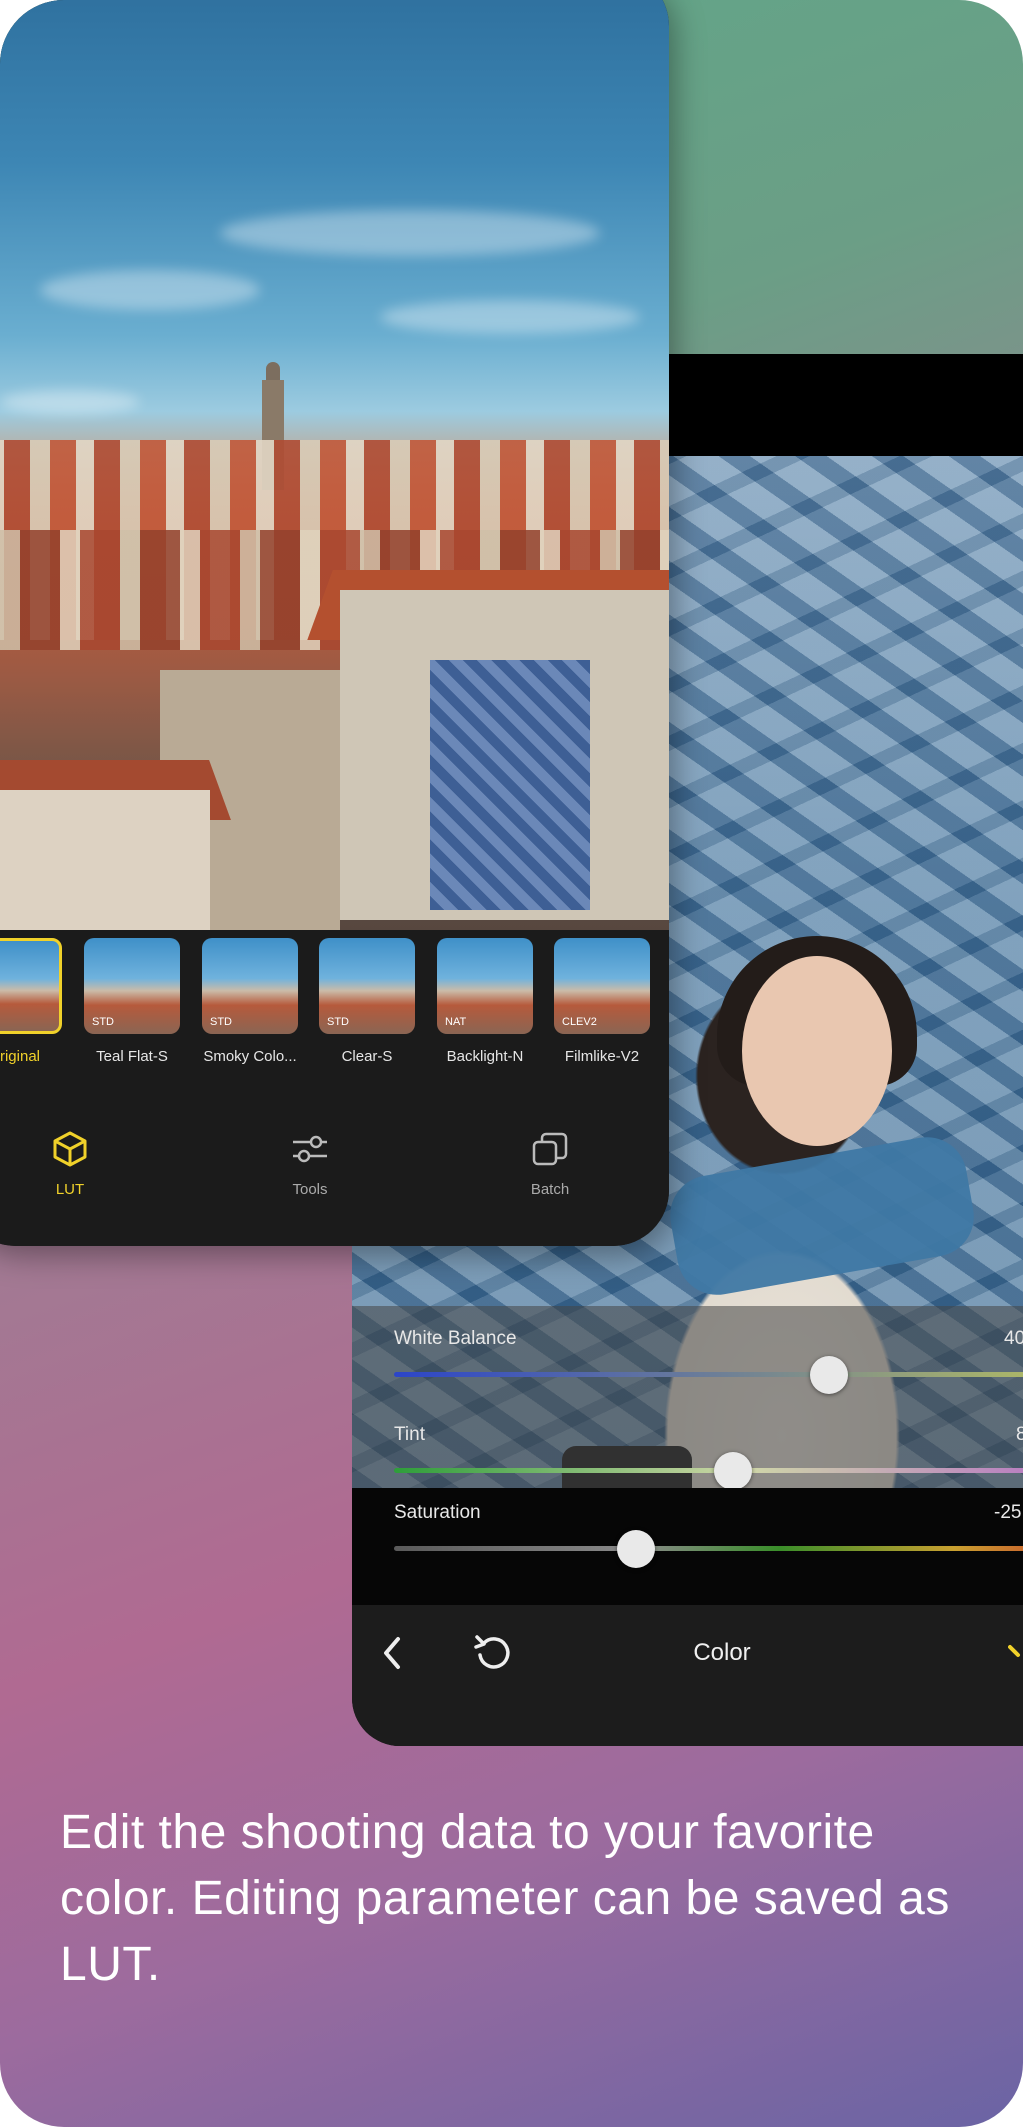 This screenshot has height=2127, width=1023. What do you see at coordinates (310, 1189) in the screenshot?
I see `tab-tools-label: Tools` at bounding box center [310, 1189].